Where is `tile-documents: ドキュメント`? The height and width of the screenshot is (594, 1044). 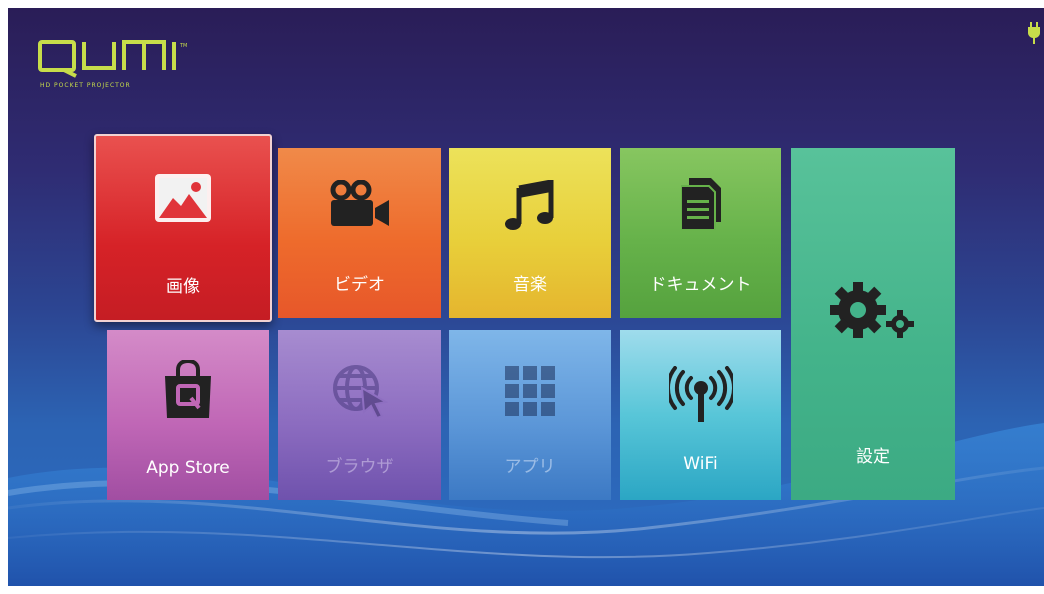
tile-documents: ドキュメント is located at coordinates (700, 233).